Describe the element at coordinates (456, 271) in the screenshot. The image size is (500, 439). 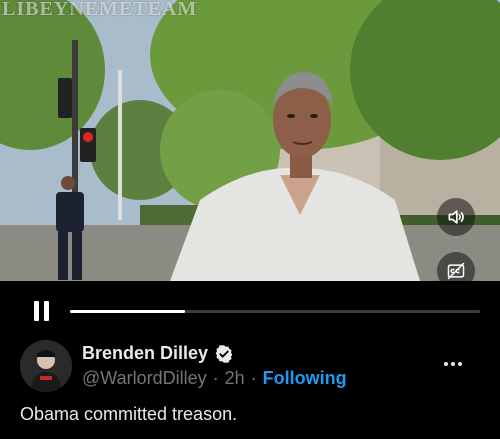
I see `captions-off-icon` at that location.